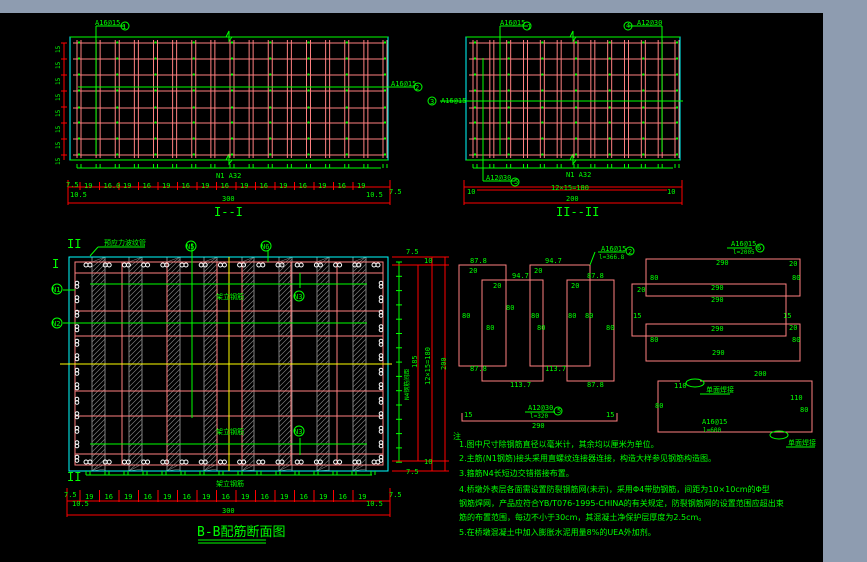 Image resolution: width=867 pixels, height=562 pixels. What do you see at coordinates (80, 504) in the screenshot?
I see `bb-dim-cover-left: 10.5` at bounding box center [80, 504].